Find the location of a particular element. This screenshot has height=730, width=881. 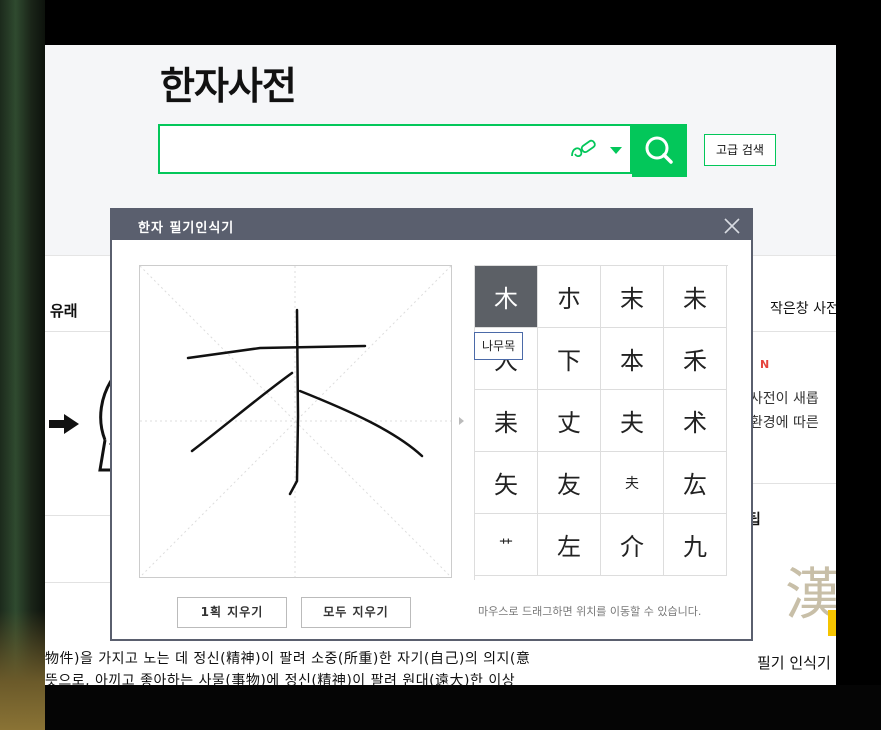

candidate-character: 厷 is located at coordinates (695, 483).